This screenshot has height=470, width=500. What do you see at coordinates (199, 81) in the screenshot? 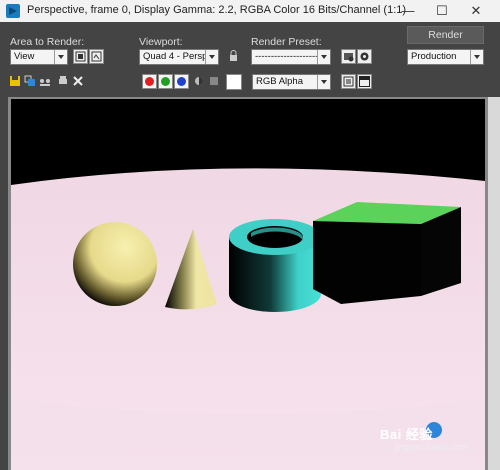
I see `alpha-channel-icon` at bounding box center [199, 81].